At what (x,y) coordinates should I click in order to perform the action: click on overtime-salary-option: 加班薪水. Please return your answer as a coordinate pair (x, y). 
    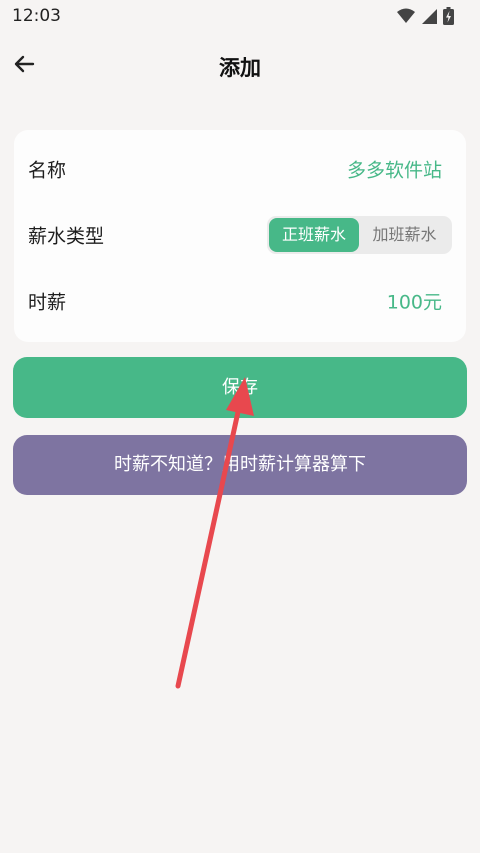
    Looking at the image, I should click on (404, 235).